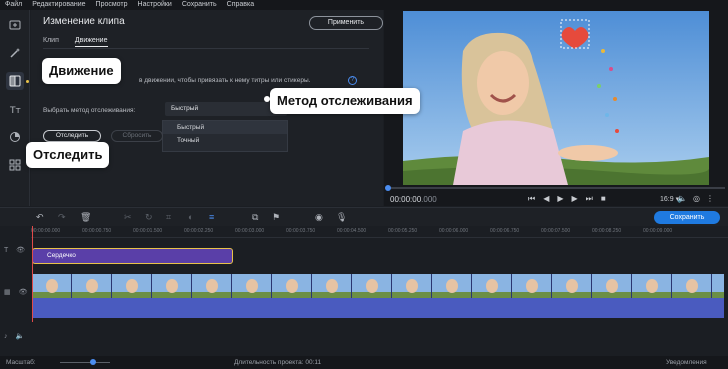  I want to click on title-clip-label: Сердечко, so click(61, 255).